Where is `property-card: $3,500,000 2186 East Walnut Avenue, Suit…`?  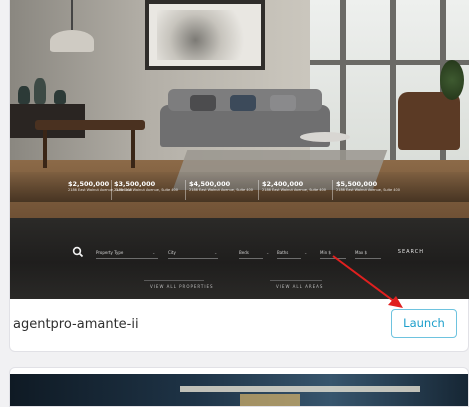
property-card: $3,500,000 2186 East Walnut Avenue, Suit… is located at coordinates (146, 186).